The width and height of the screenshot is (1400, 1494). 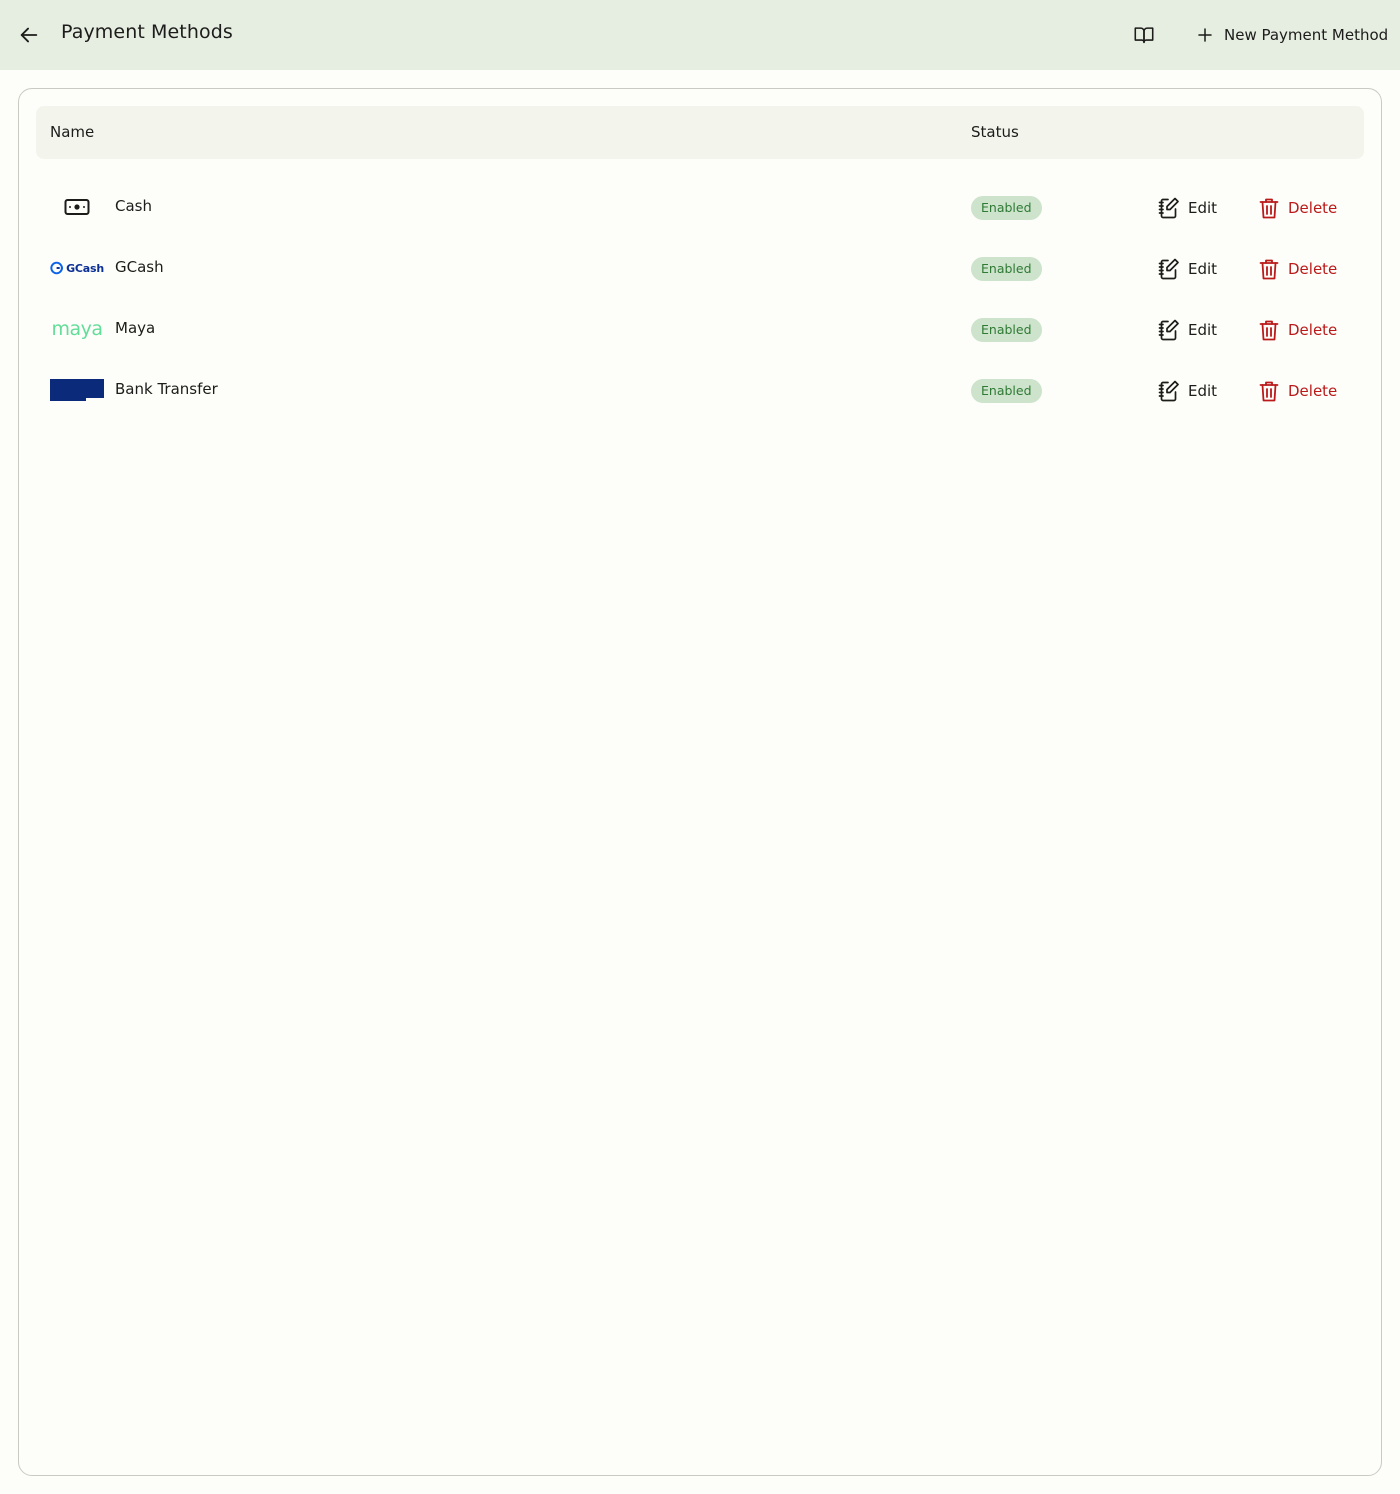 What do you see at coordinates (85, 268) in the screenshot?
I see `gcash-logo-text: GCash` at bounding box center [85, 268].